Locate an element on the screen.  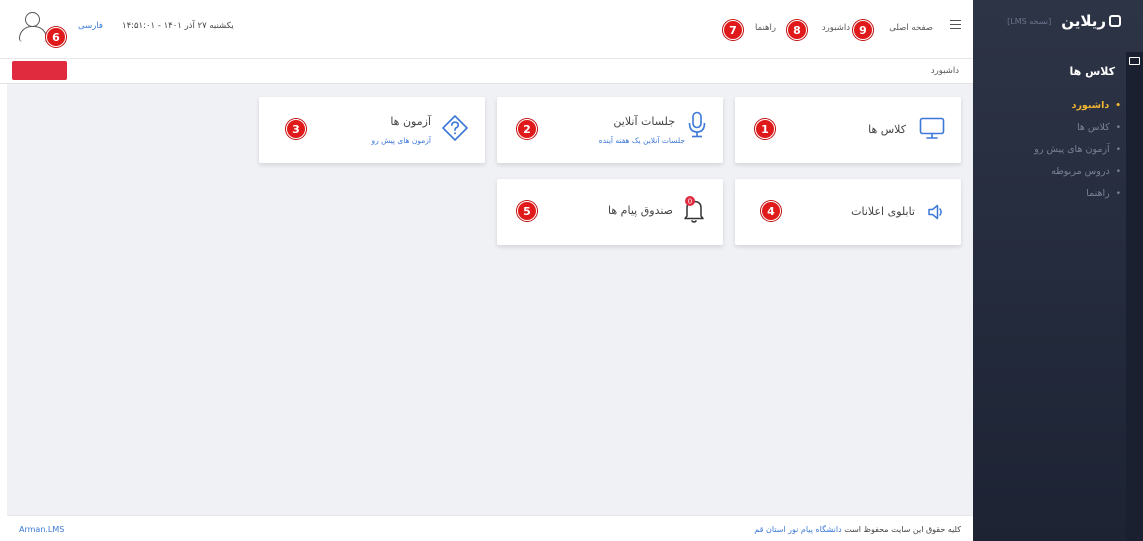
sidebar-item-label: کلاس ها is located at coordinates (1093, 127).